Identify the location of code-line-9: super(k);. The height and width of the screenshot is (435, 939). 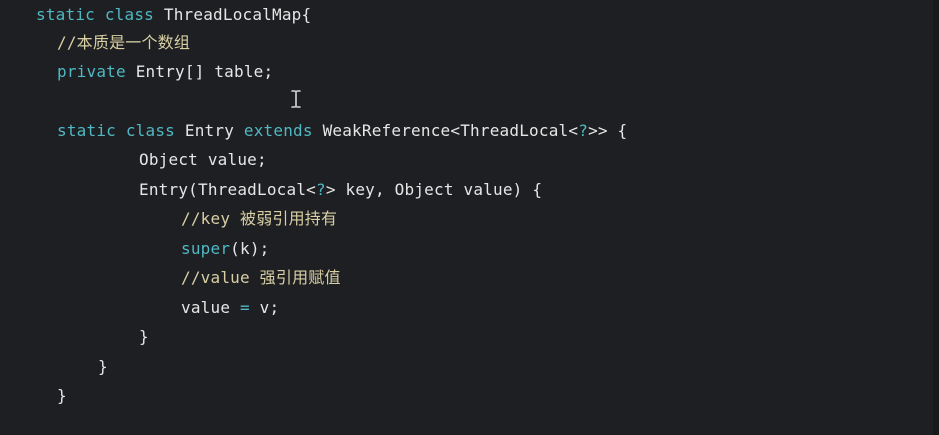
(225, 248).